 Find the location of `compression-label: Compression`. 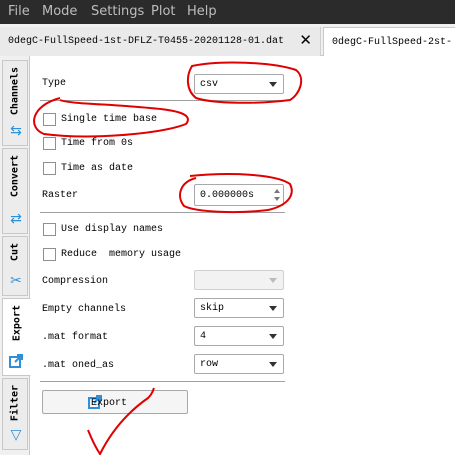

compression-label: Compression is located at coordinates (75, 281).